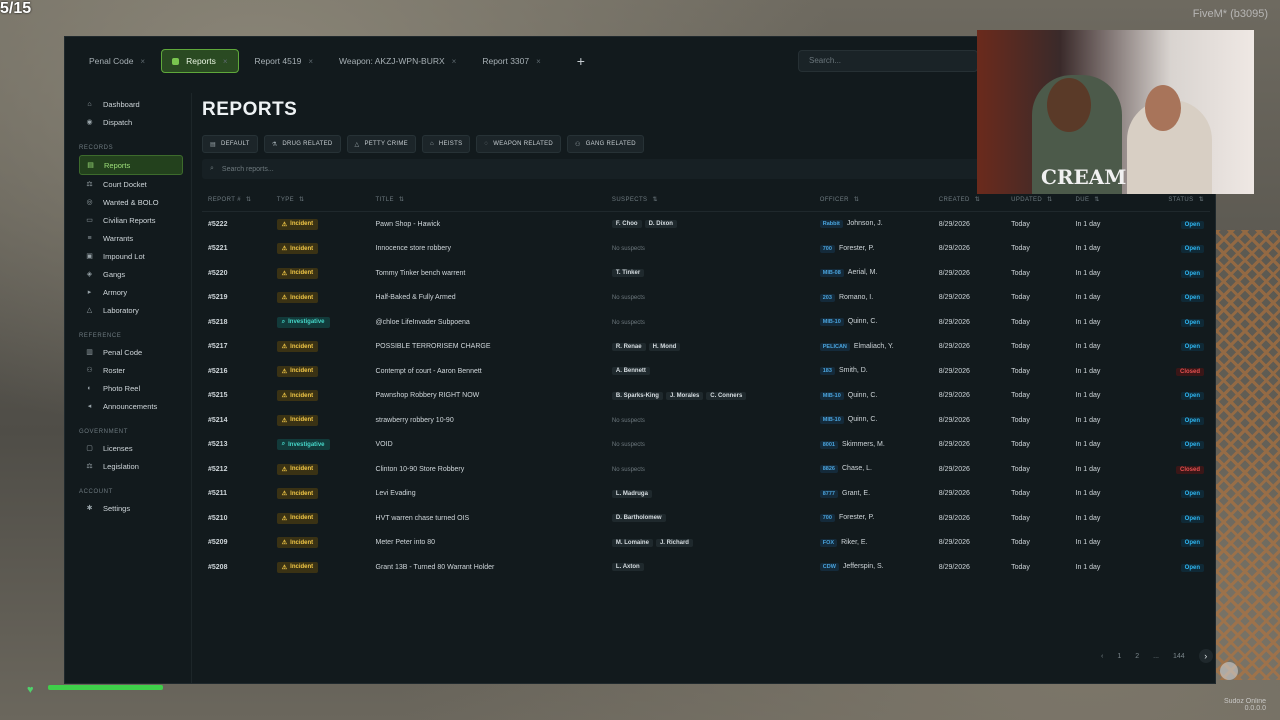 The height and width of the screenshot is (720, 1280). What do you see at coordinates (628, 273) in the screenshot?
I see `suspect-tag: T. Tinker` at bounding box center [628, 273].